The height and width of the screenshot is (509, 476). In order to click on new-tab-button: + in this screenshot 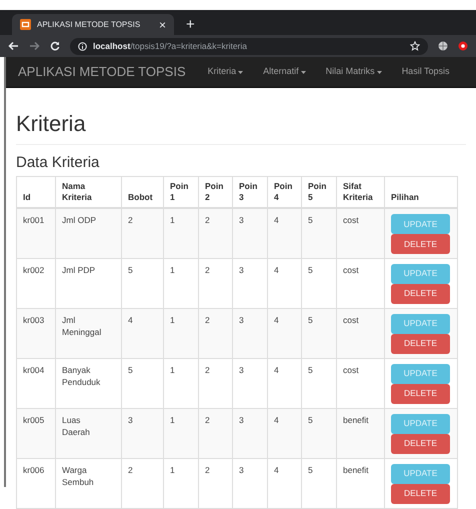, I will do `click(190, 24)`.